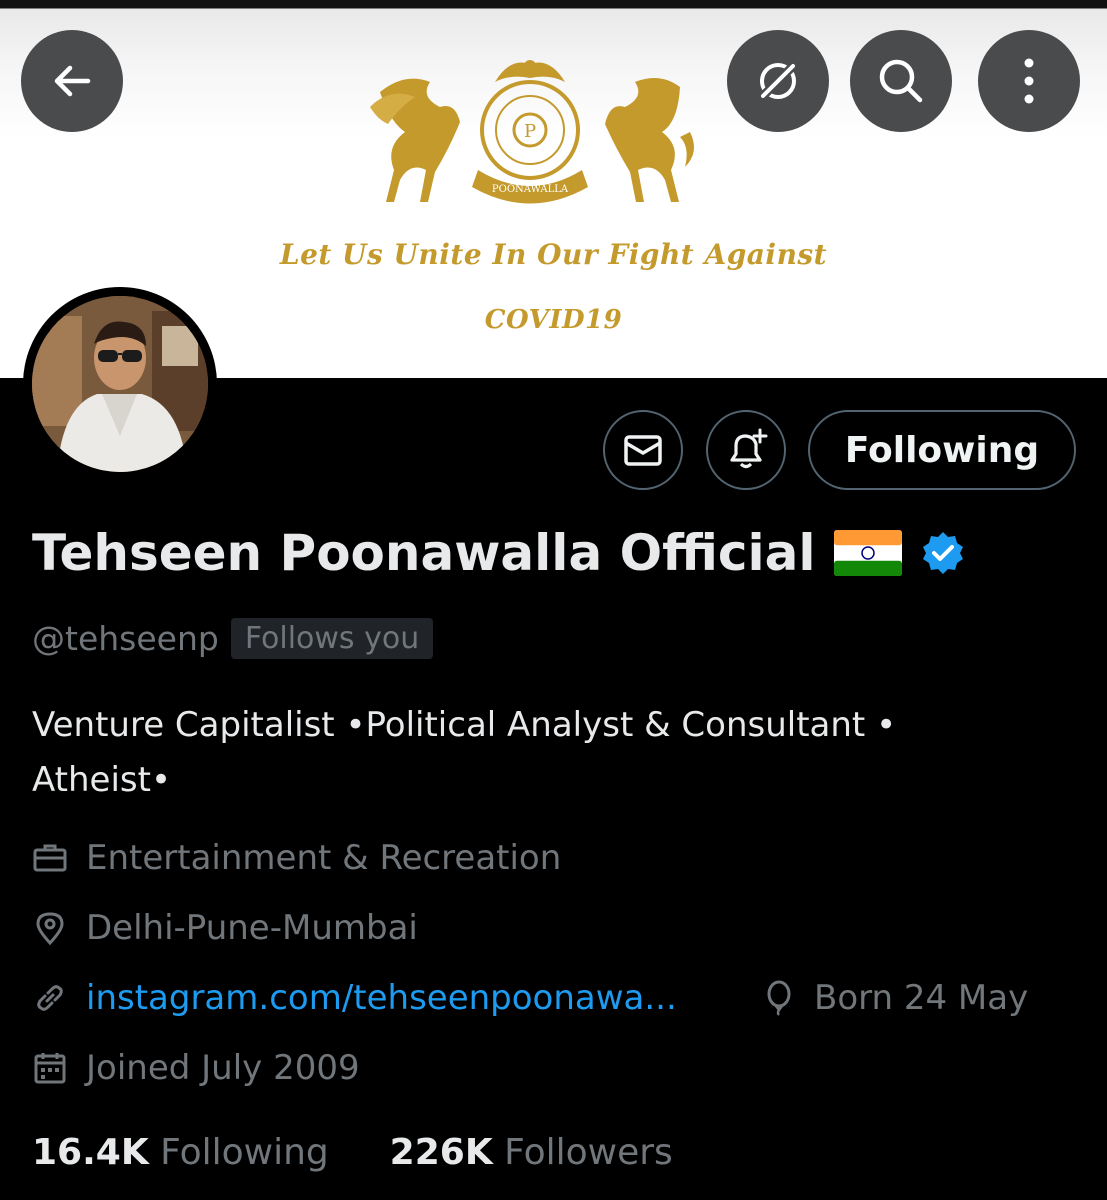 The width and height of the screenshot is (1107, 1200). Describe the element at coordinates (867, 553) in the screenshot. I see `india-flag-icon` at that location.